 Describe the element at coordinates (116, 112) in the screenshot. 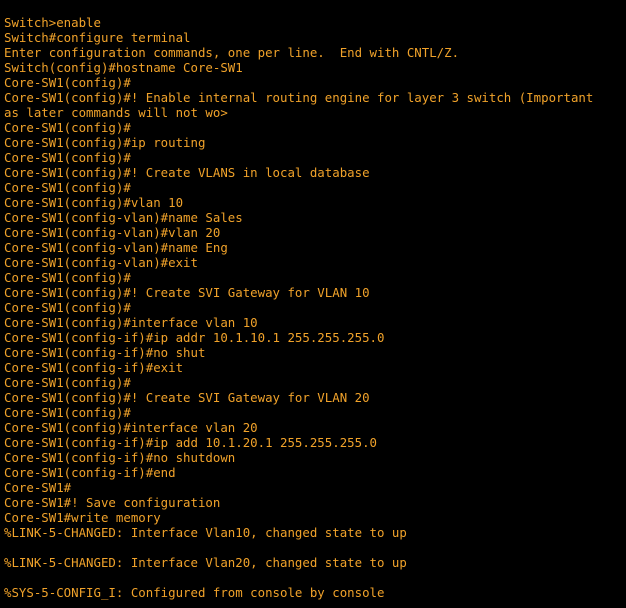

I see `terminal-line: as later commands will not wo>` at that location.